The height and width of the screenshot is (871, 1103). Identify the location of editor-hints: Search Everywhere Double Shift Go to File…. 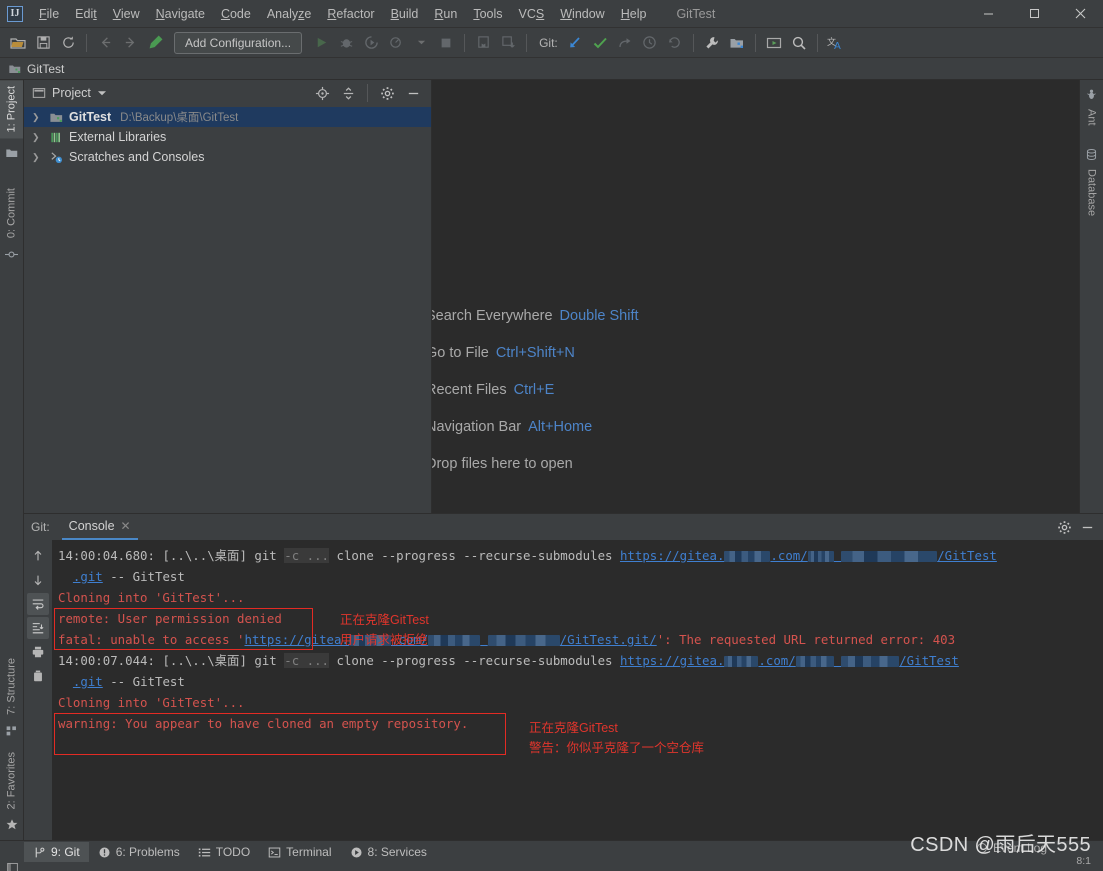
(535, 390).